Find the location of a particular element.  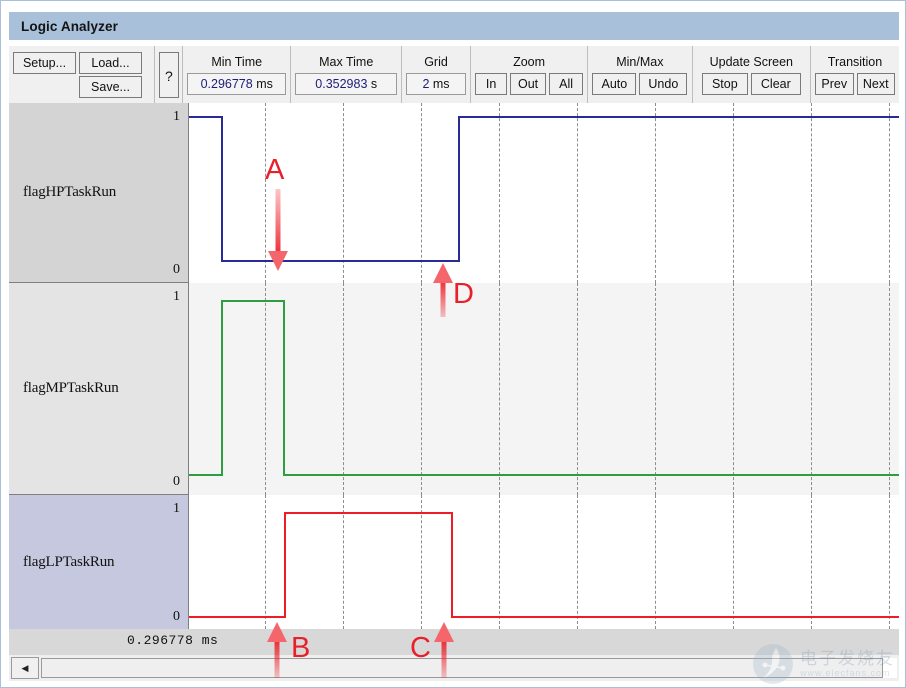

toolbar-group-minmax: Min/Max Auto Undo is located at coordinates (640, 74).